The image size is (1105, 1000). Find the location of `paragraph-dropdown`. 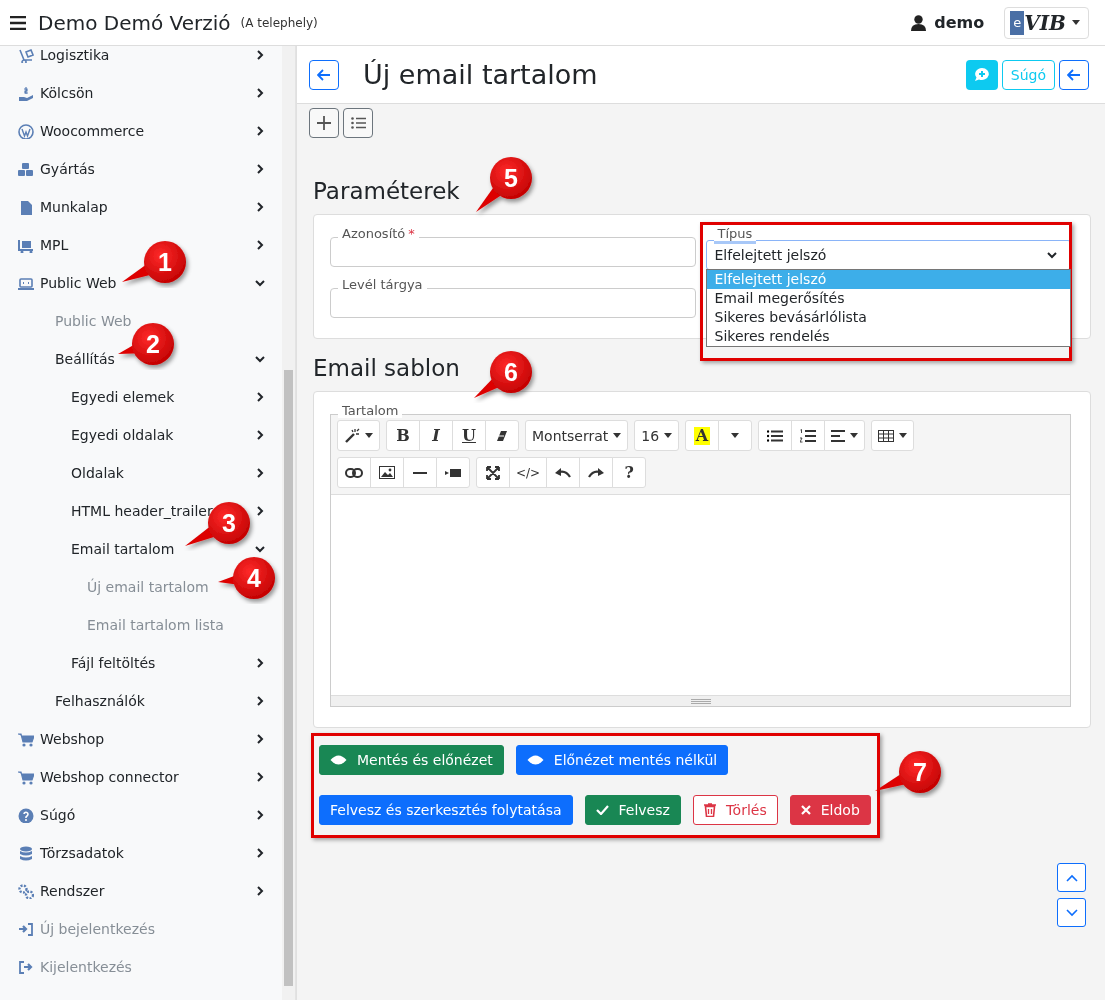

paragraph-dropdown is located at coordinates (845, 435).